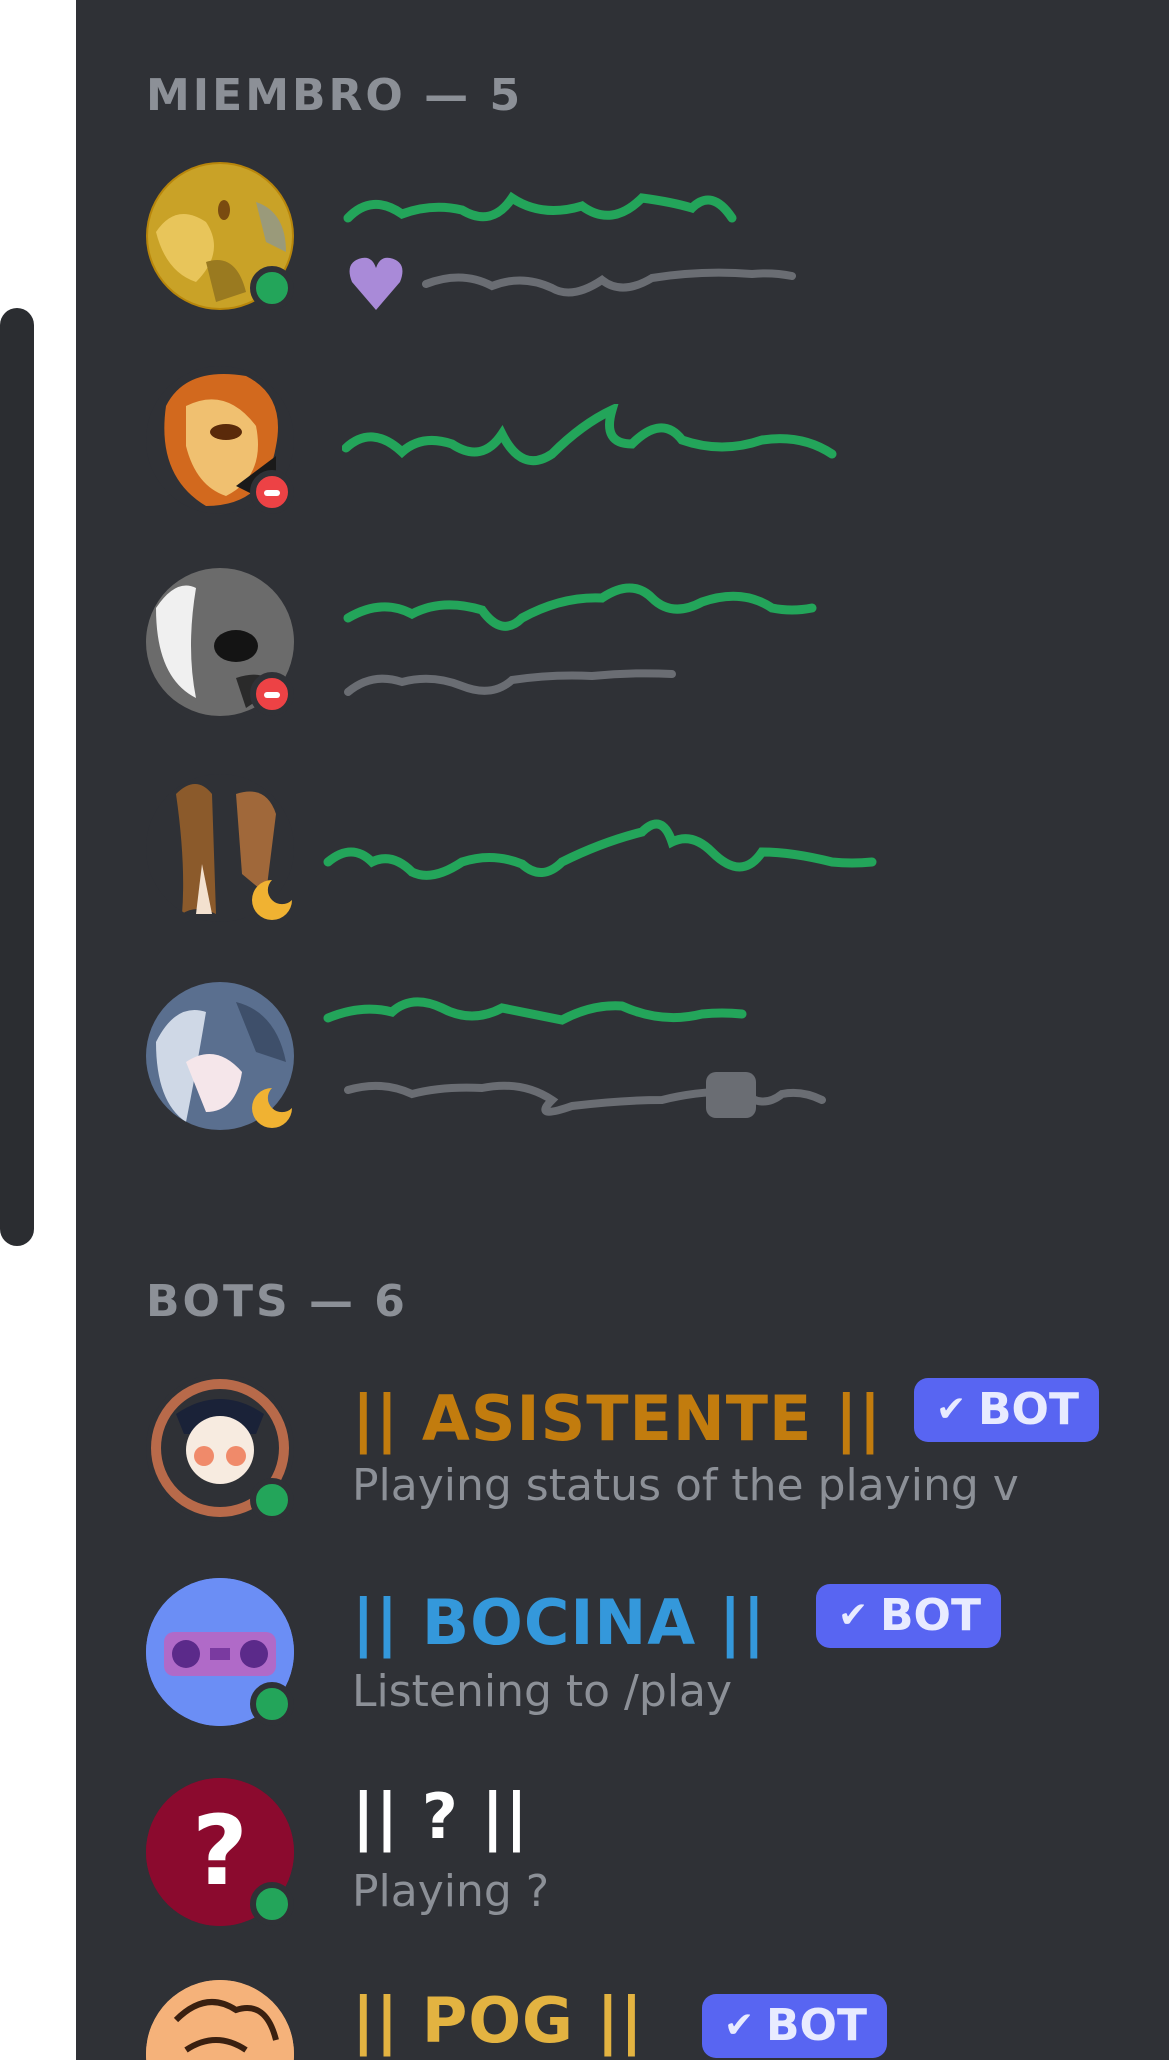  What do you see at coordinates (277, 1301) in the screenshot?
I see `bots-section-header: BOTS — 6` at bounding box center [277, 1301].